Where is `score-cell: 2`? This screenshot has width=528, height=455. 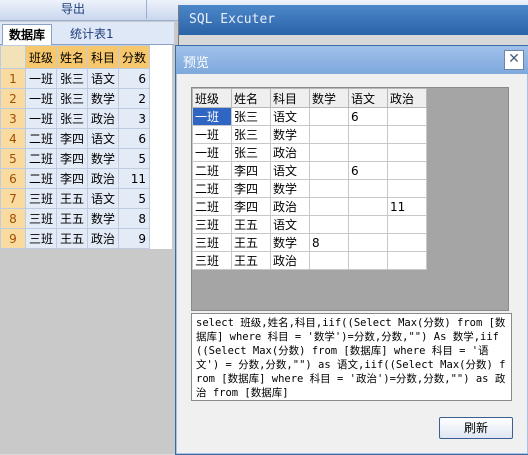
score-cell: 2 is located at coordinates (134, 98).